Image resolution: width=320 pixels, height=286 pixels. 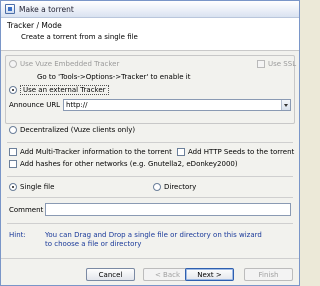 What do you see at coordinates (180, 187) in the screenshot?
I see `directory-label: Directory` at bounding box center [180, 187].